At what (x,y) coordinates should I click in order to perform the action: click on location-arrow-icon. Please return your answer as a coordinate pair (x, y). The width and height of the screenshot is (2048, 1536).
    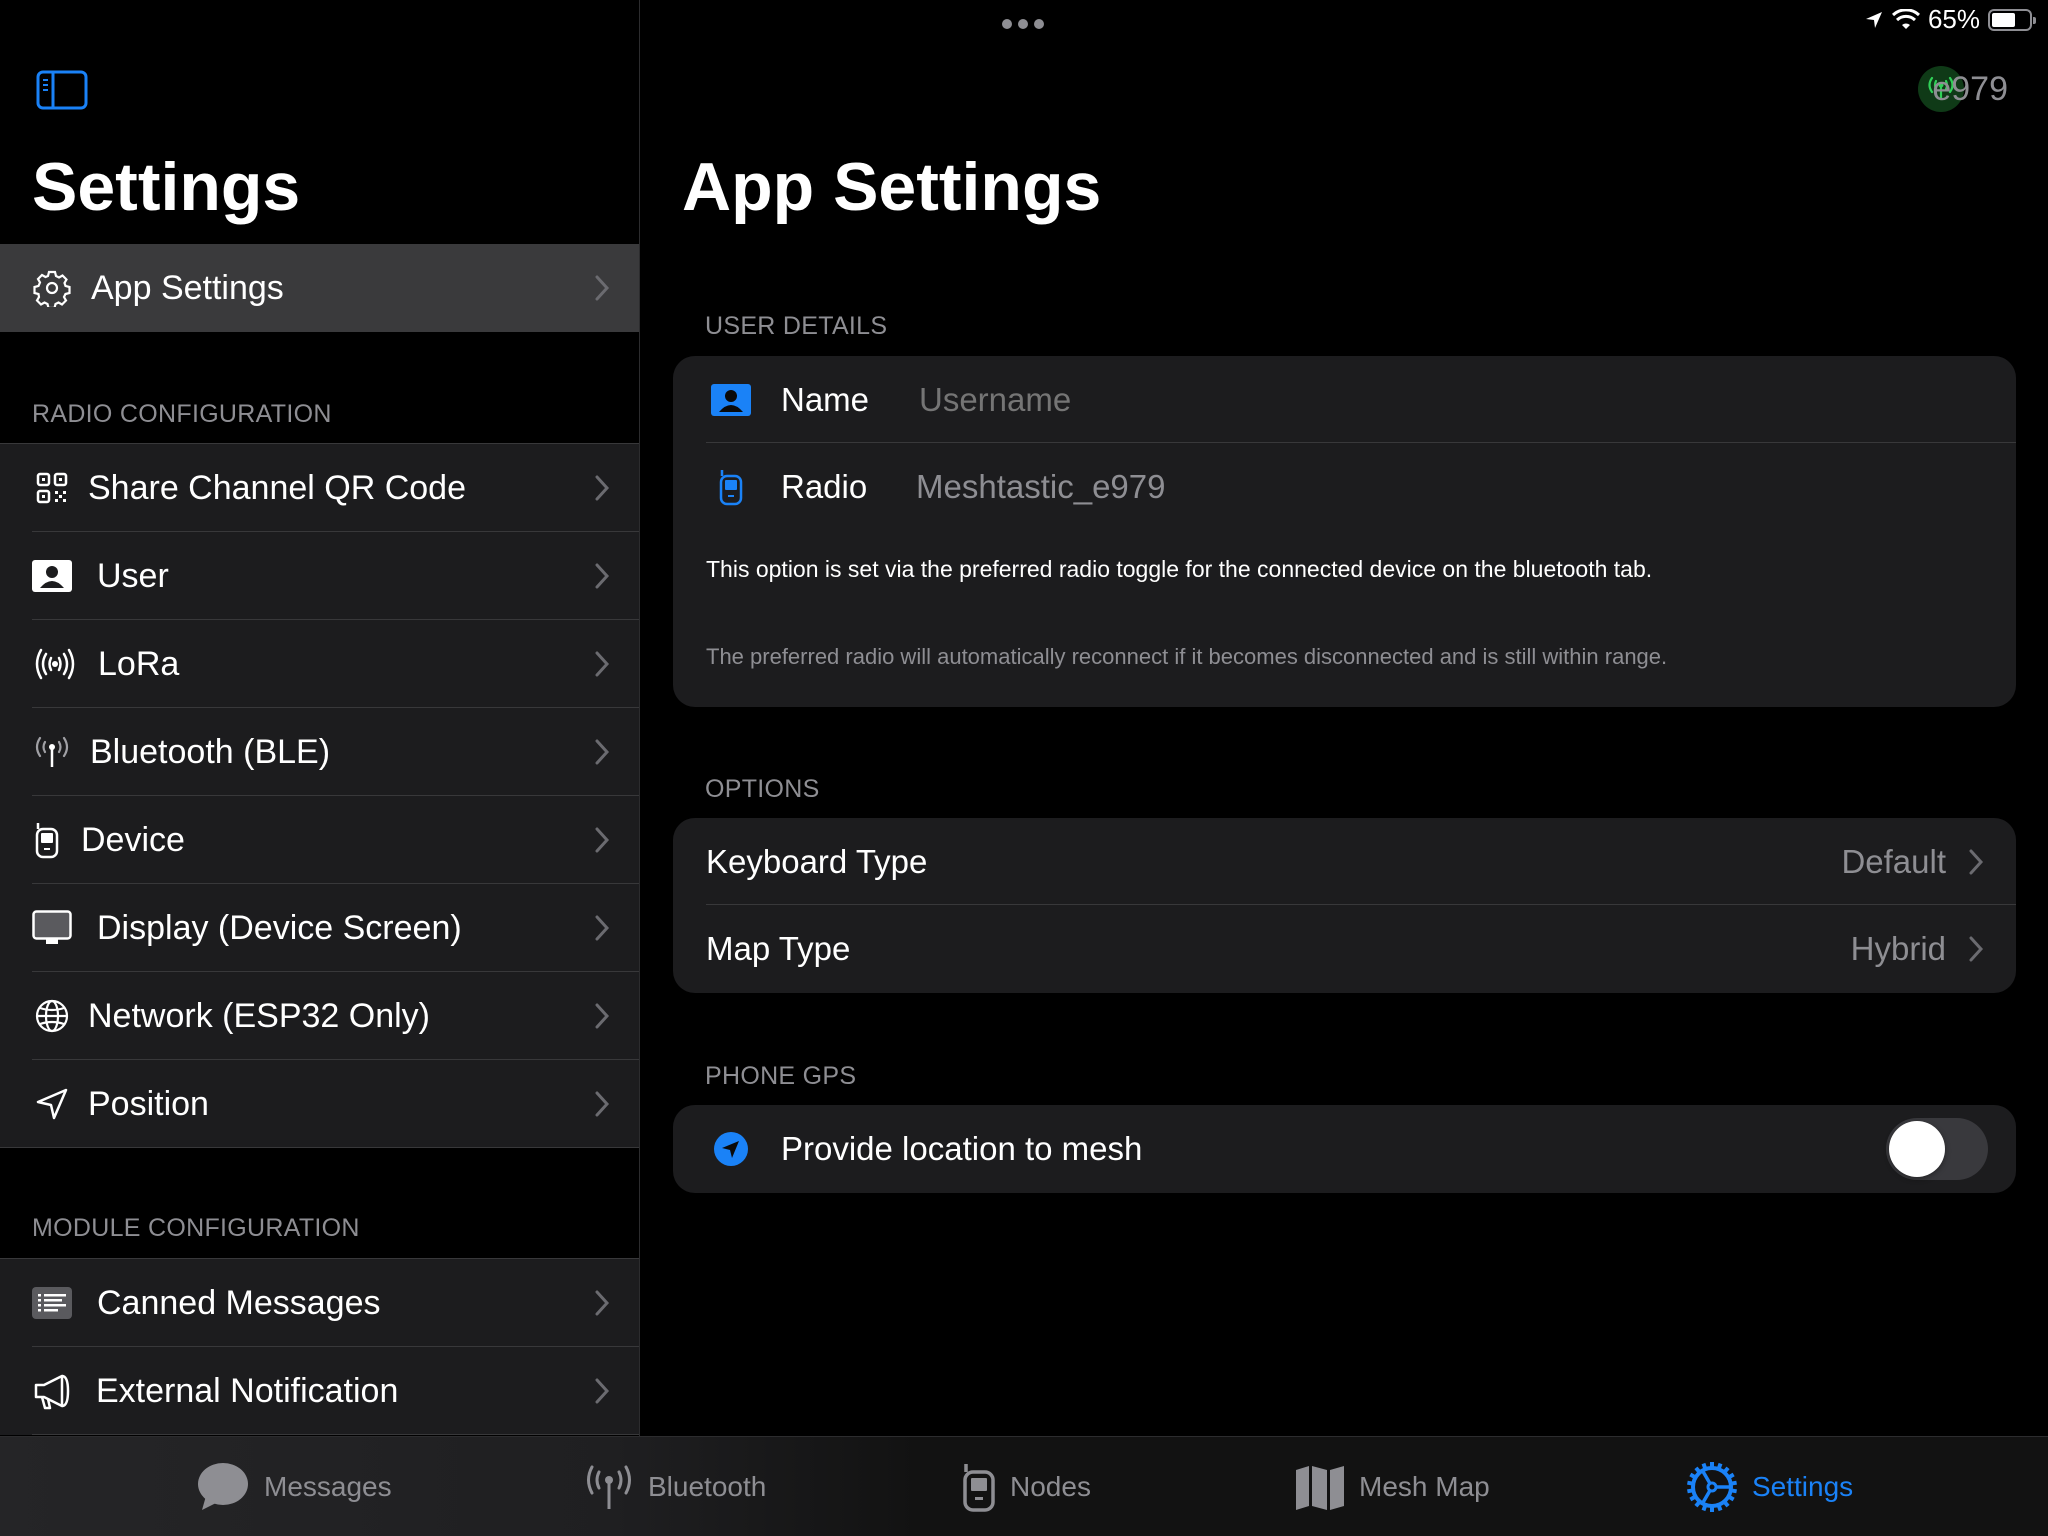
    Looking at the image, I should click on (52, 1104).